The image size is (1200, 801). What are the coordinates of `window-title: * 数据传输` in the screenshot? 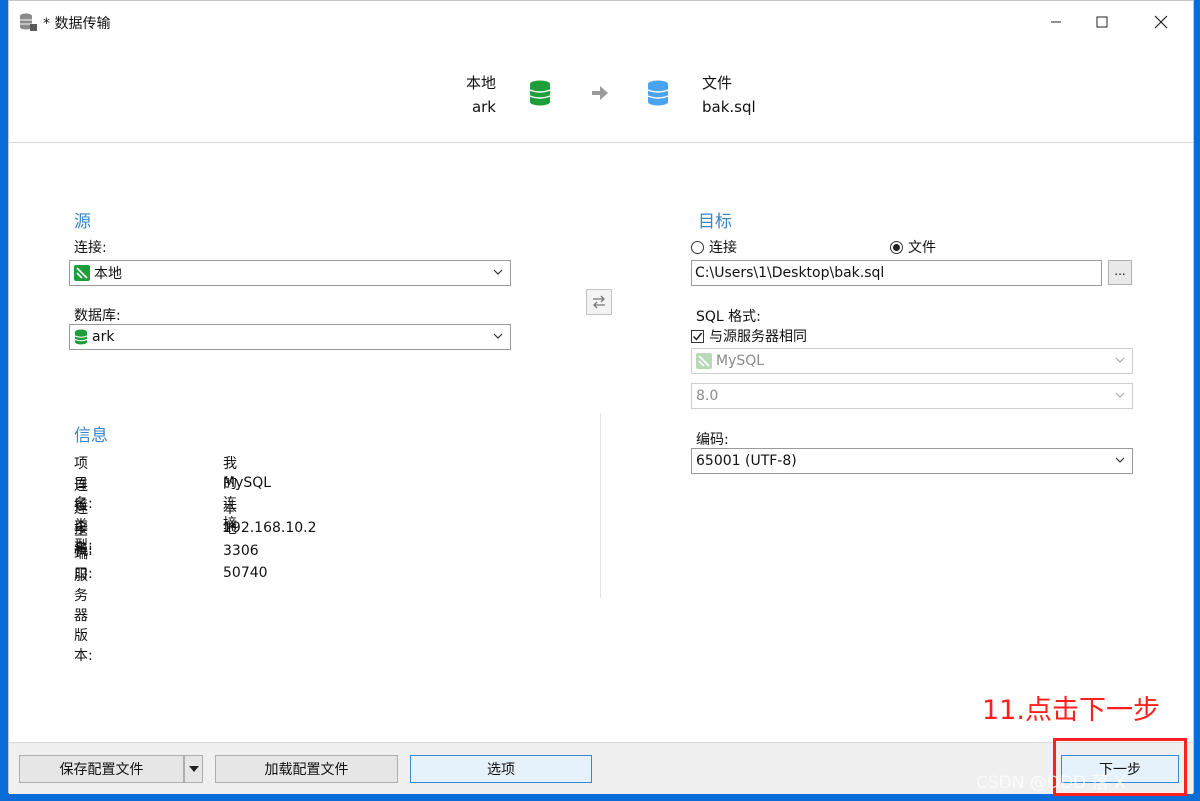 It's located at (77, 24).